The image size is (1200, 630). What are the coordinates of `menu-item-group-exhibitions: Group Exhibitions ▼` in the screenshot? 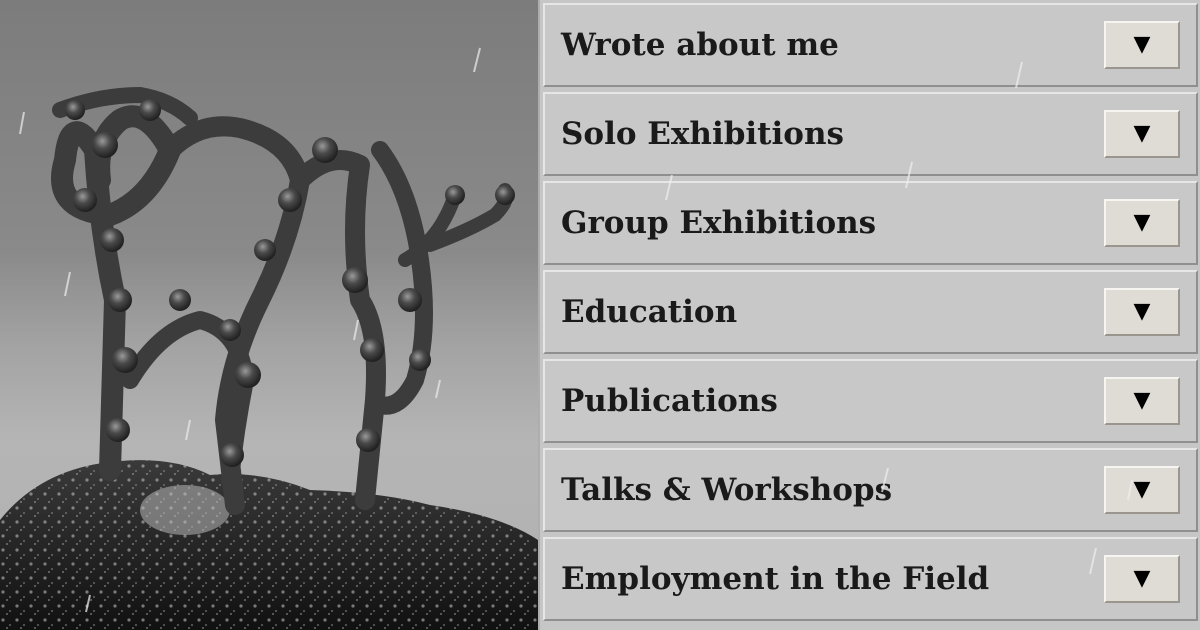 It's located at (870, 223).